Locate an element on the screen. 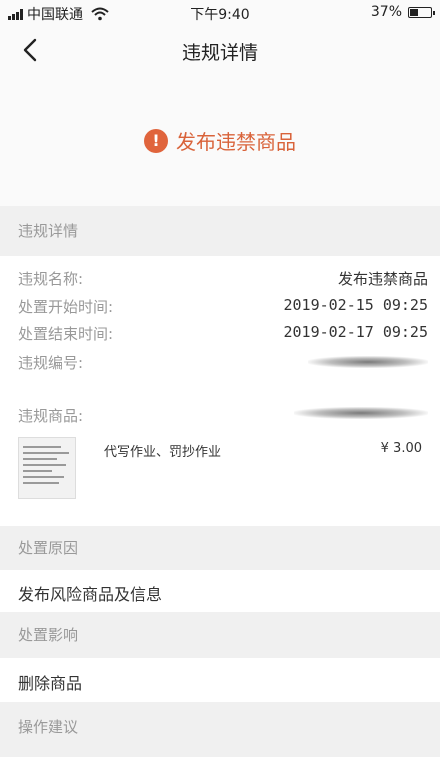  violation-banner-content: ! 发布违禁商品 is located at coordinates (220, 140).